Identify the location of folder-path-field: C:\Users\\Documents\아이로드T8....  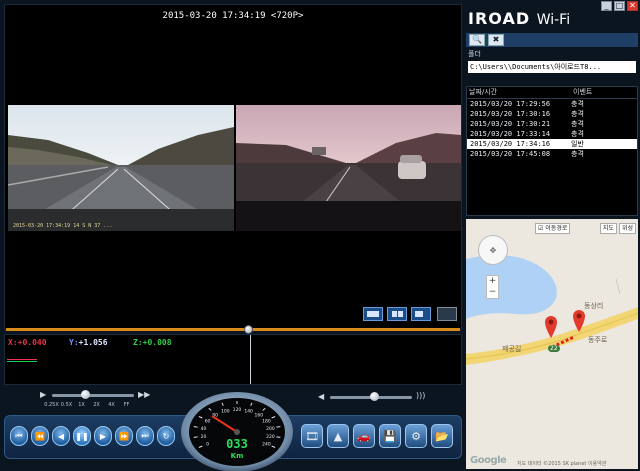
(552, 67).